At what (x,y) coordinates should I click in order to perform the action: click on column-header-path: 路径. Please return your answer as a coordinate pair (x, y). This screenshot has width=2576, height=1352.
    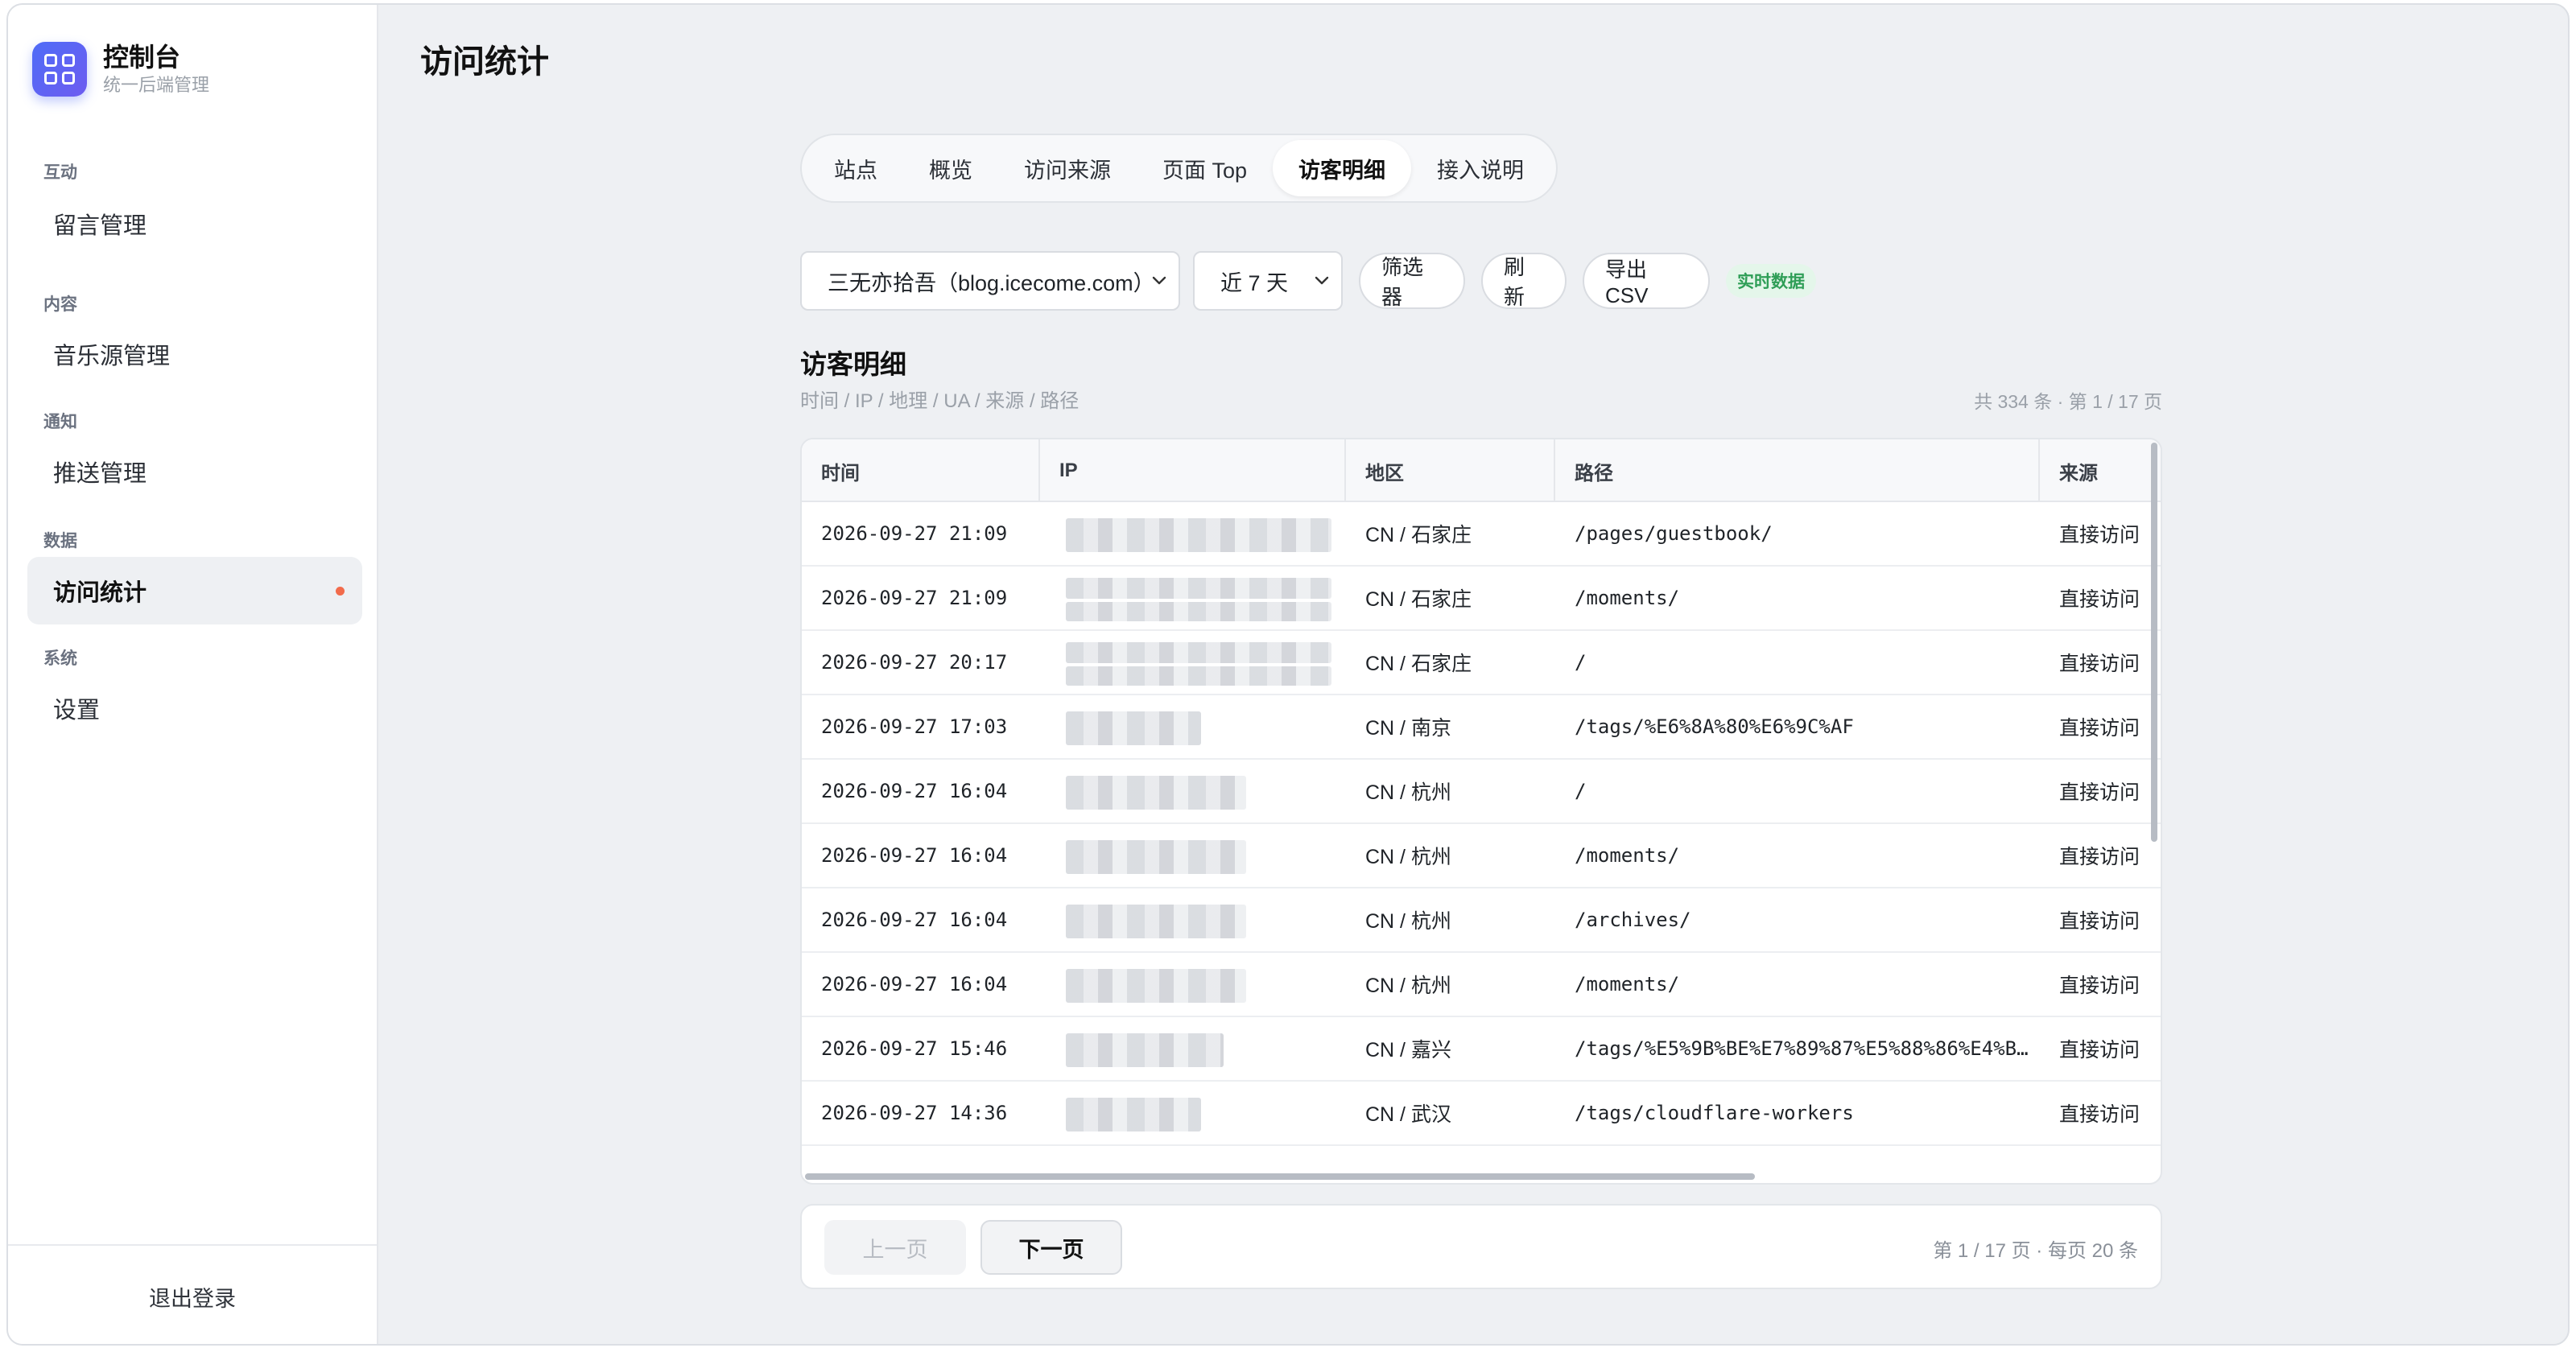
    Looking at the image, I should click on (1797, 470).